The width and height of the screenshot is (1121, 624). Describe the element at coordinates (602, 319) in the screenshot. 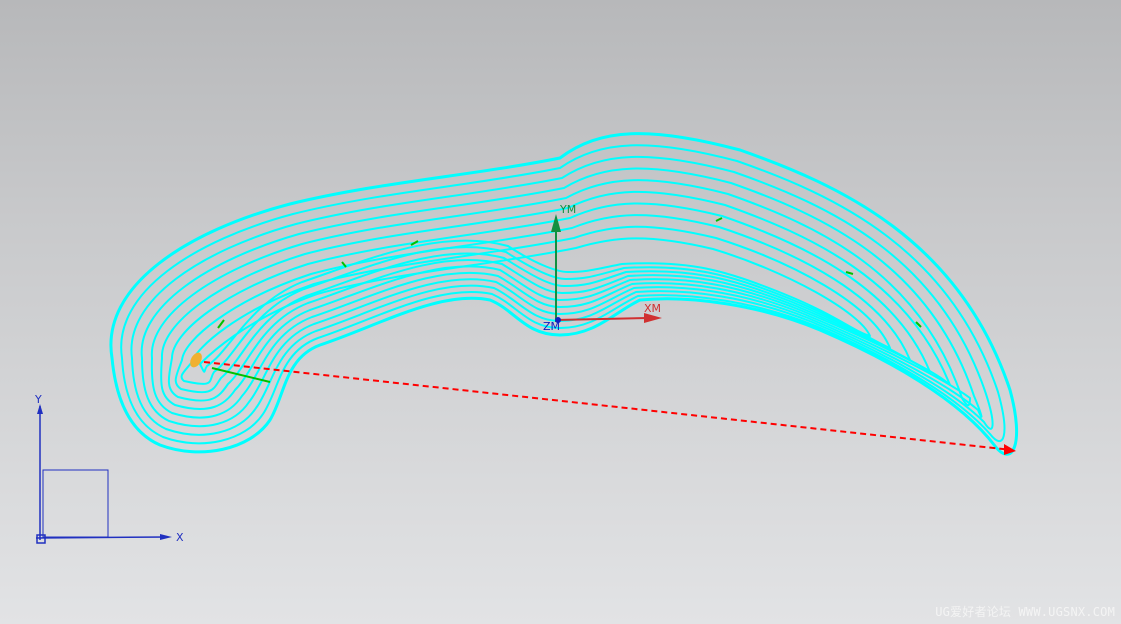

I see `wcs-x-axis` at that location.